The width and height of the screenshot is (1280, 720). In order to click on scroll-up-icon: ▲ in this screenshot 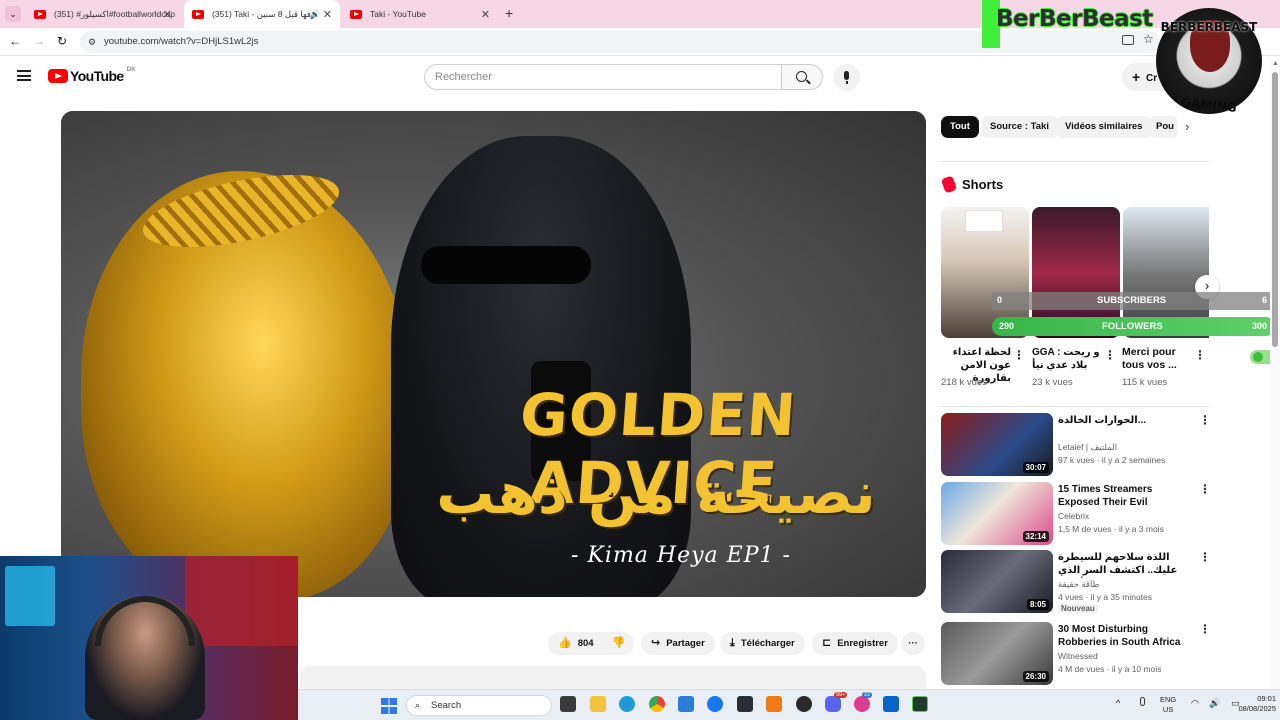, I will do `click(1275, 63)`.